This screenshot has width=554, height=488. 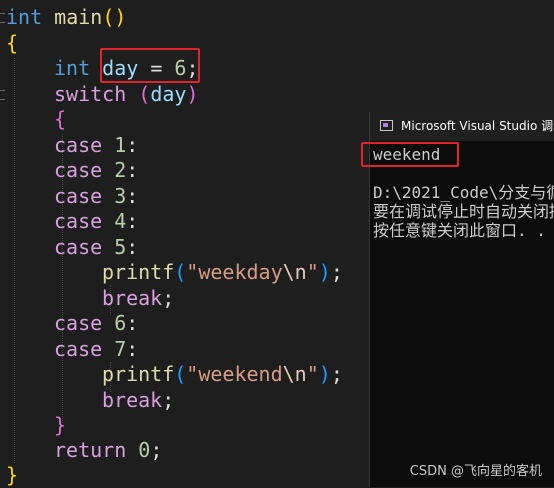 I want to click on code-line-6: case 1:, so click(x=96, y=145).